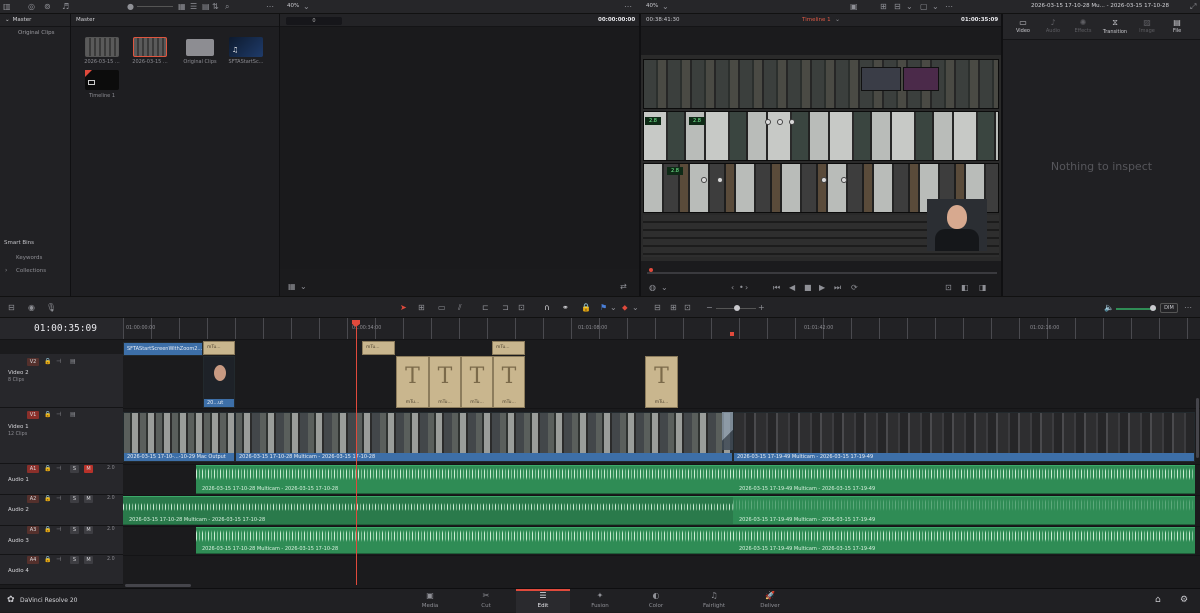  What do you see at coordinates (883, 7) in the screenshot?
I see `viewer-layout-icon: ⊞` at bounding box center [883, 7].